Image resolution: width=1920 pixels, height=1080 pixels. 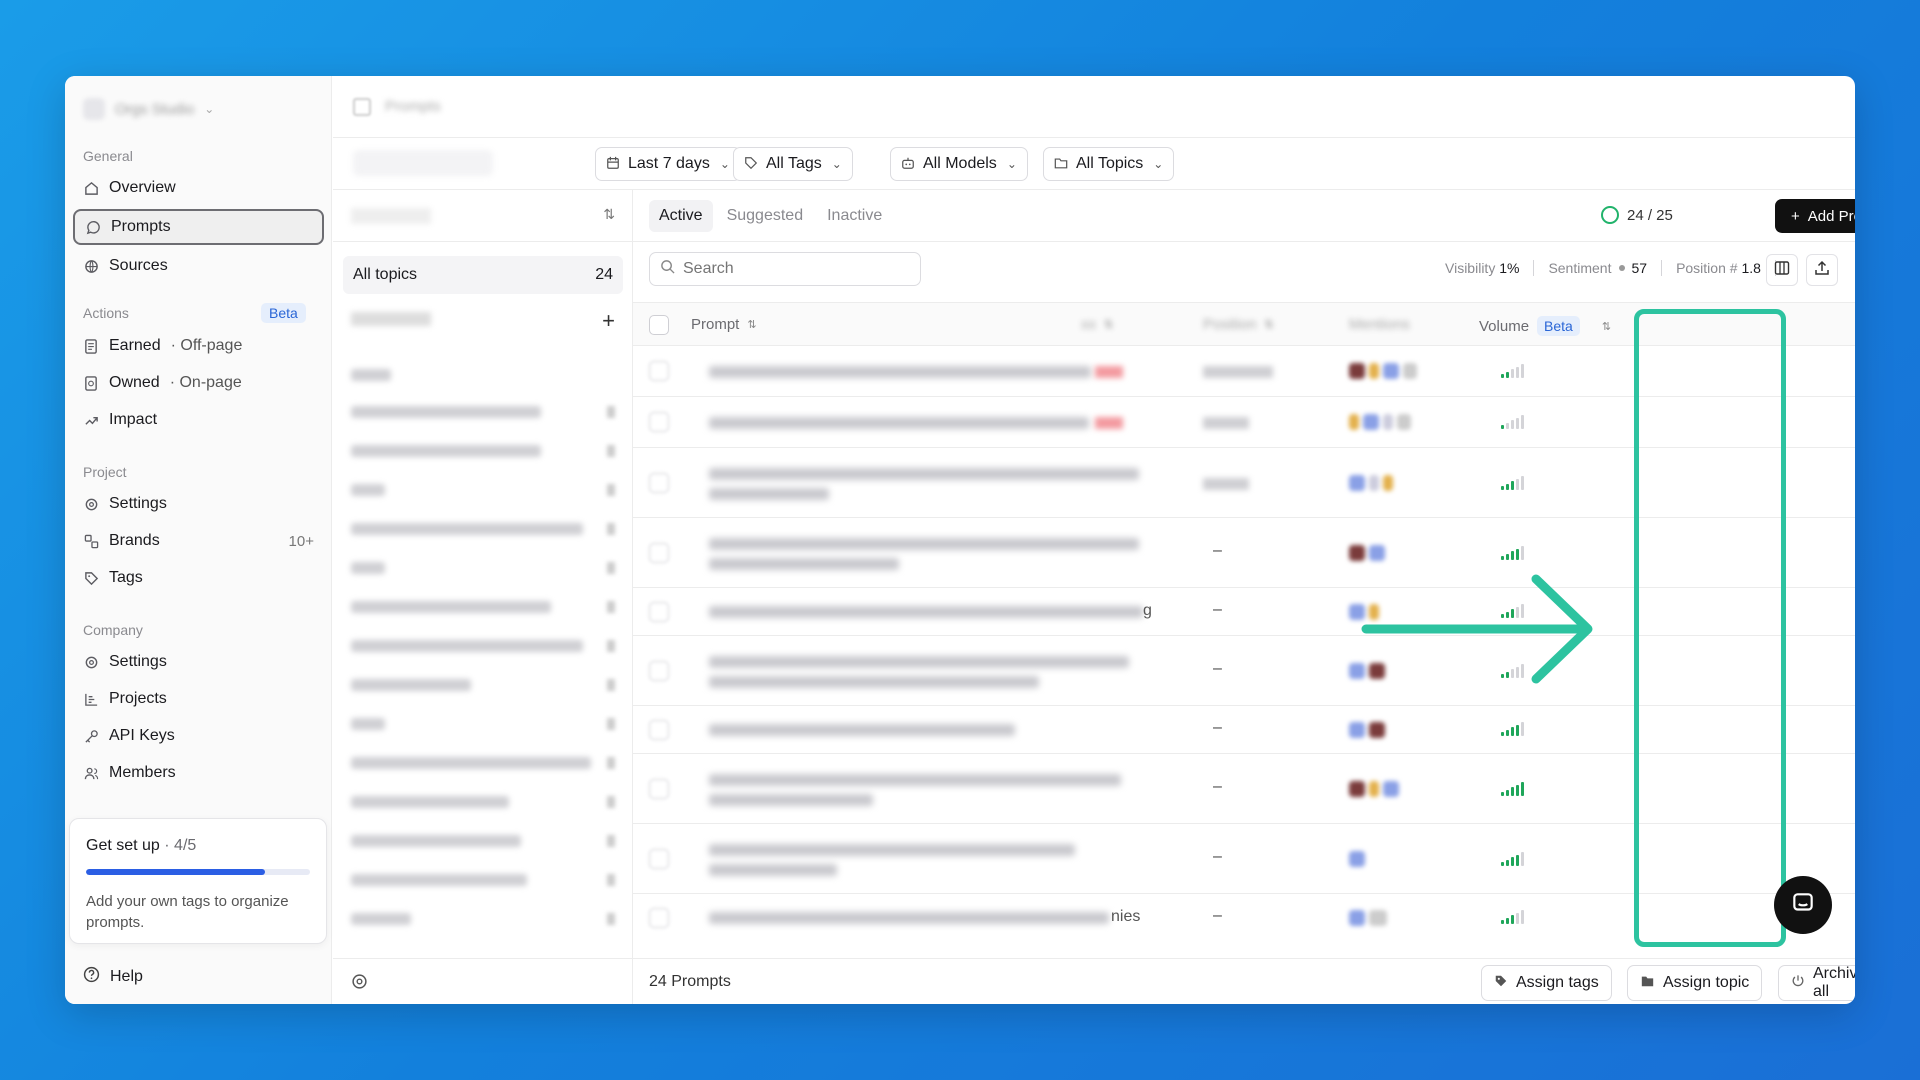 What do you see at coordinates (198, 266) in the screenshot?
I see `sidebar-item-sources: Sources` at bounding box center [198, 266].